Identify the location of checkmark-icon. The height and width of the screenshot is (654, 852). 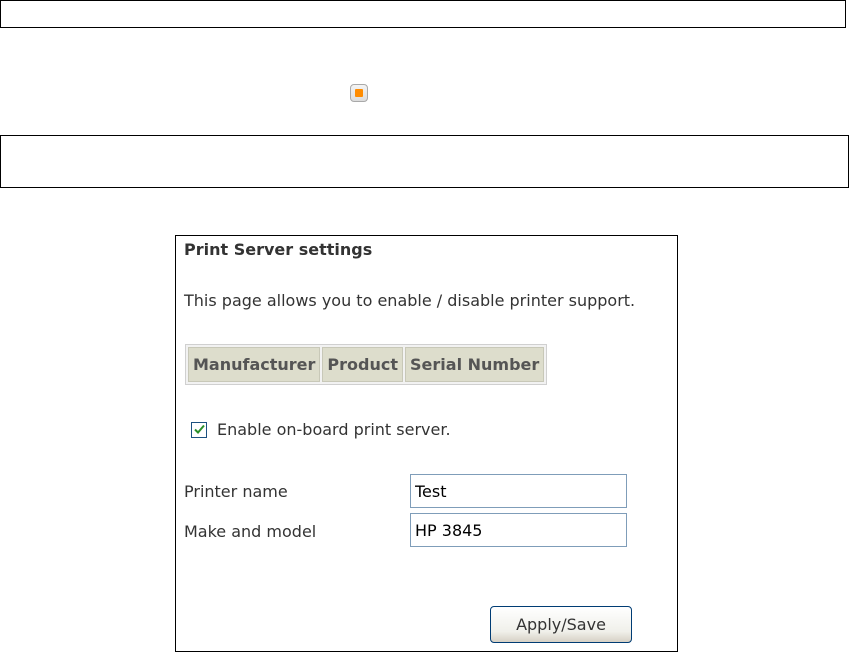
(199, 429).